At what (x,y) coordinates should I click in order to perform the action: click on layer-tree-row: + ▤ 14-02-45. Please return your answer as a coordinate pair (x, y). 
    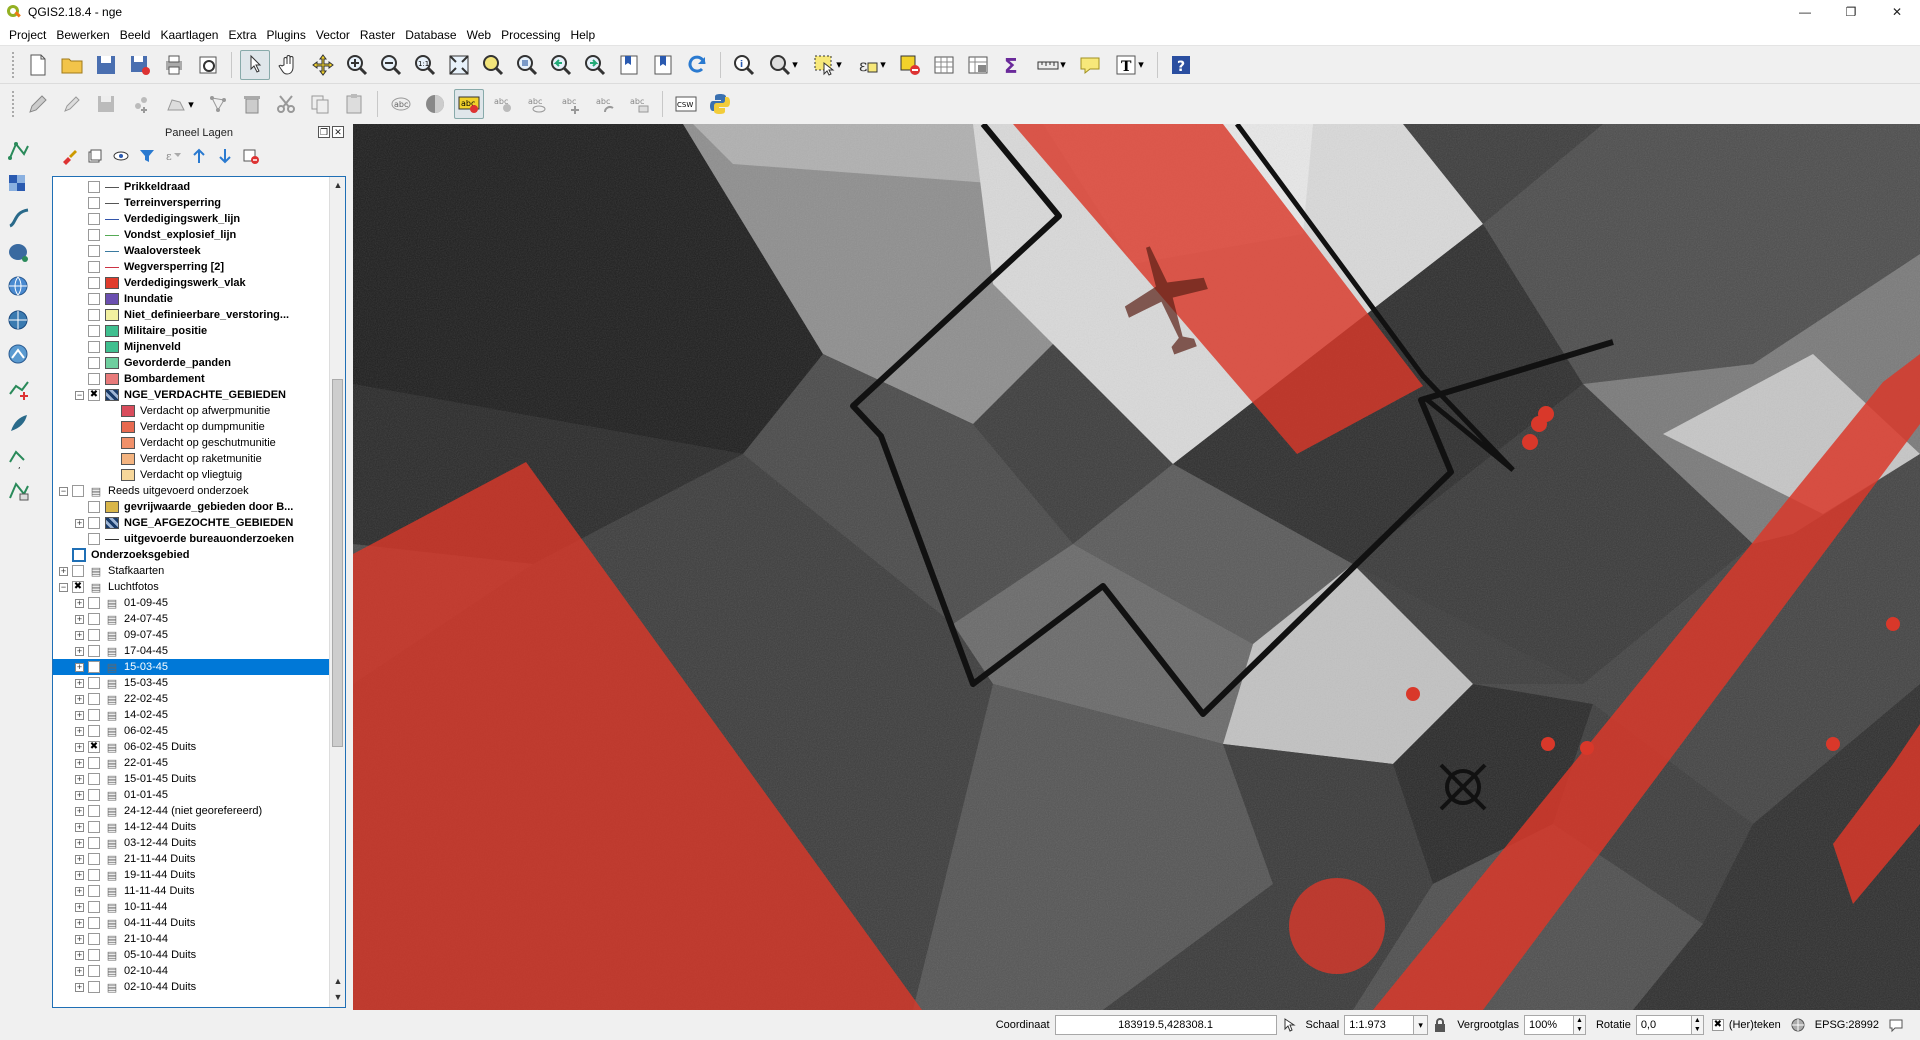
    Looking at the image, I should click on (191, 715).